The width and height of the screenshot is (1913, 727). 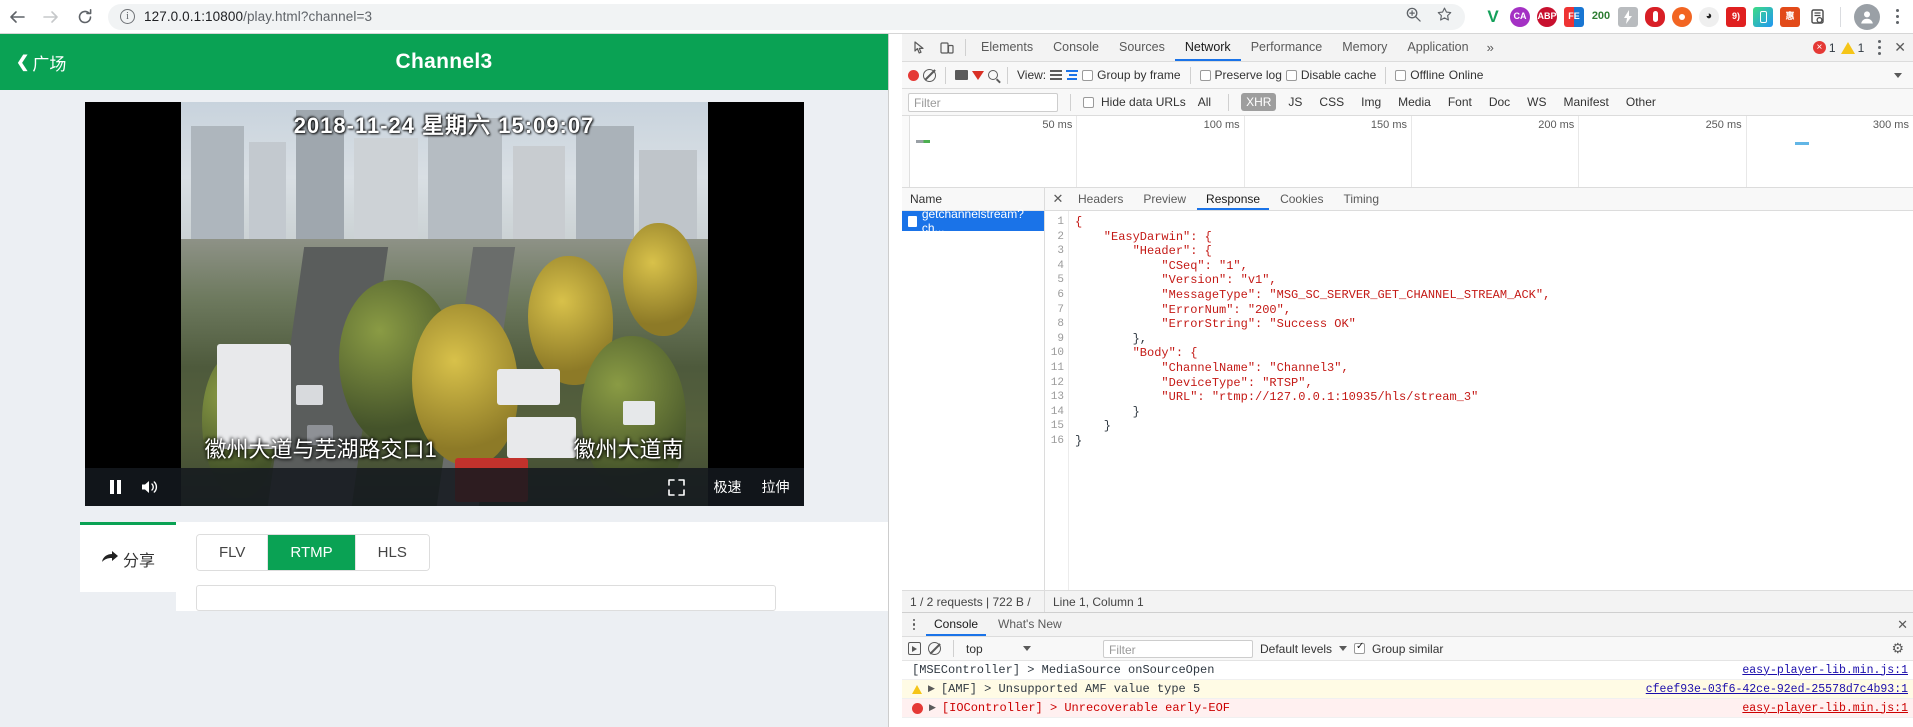 I want to click on tab-whats-new: What's New, so click(x=1030, y=624).